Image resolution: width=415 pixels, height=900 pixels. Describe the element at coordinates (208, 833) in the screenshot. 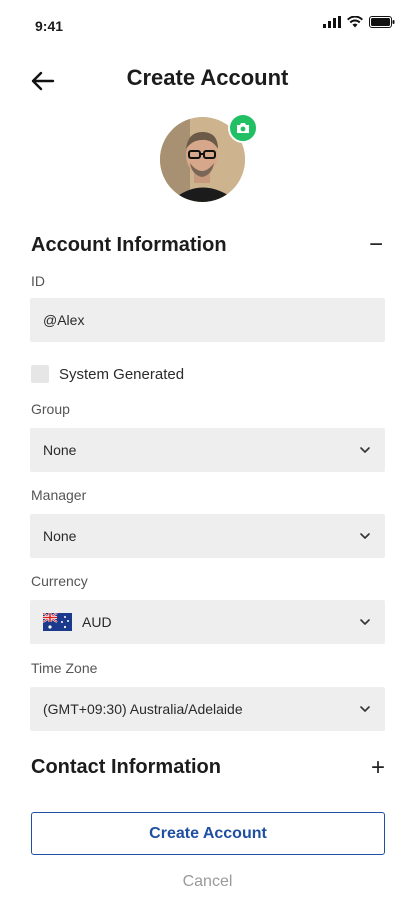

I see `create-account-button: Create Account` at that location.